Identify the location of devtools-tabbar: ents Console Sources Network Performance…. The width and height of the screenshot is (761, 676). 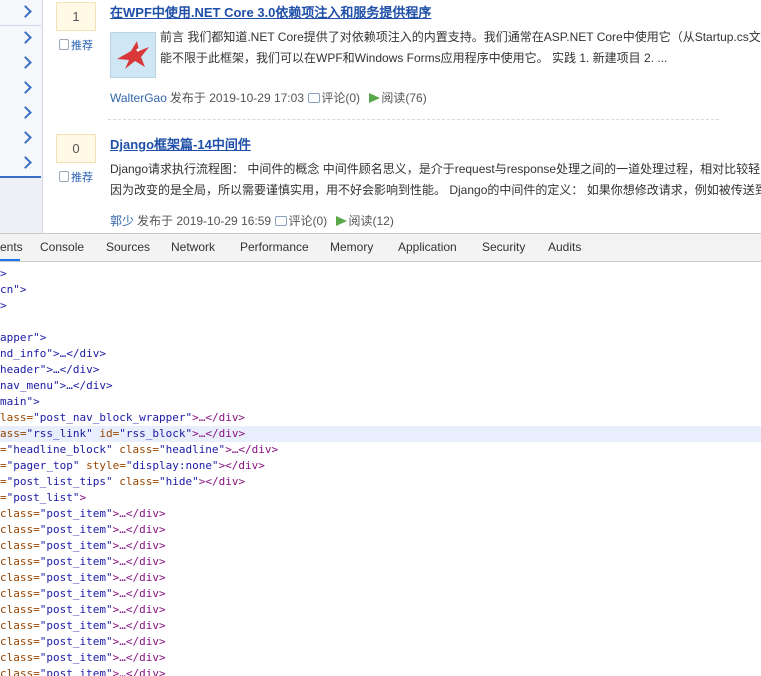
(380, 248).